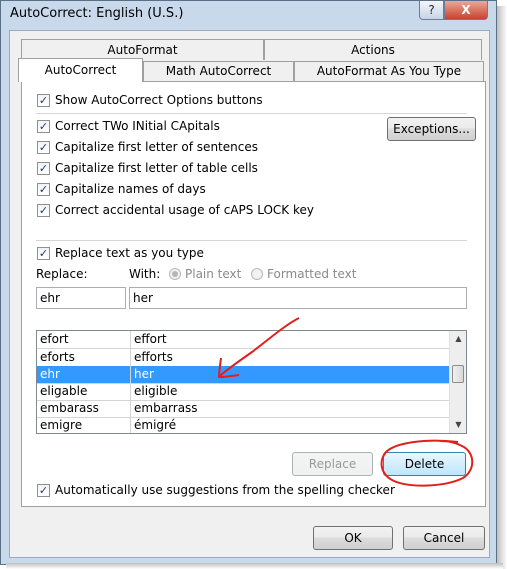 The image size is (507, 569). What do you see at coordinates (243, 391) in the screenshot?
I see `list-item: eligable eligible` at bounding box center [243, 391].